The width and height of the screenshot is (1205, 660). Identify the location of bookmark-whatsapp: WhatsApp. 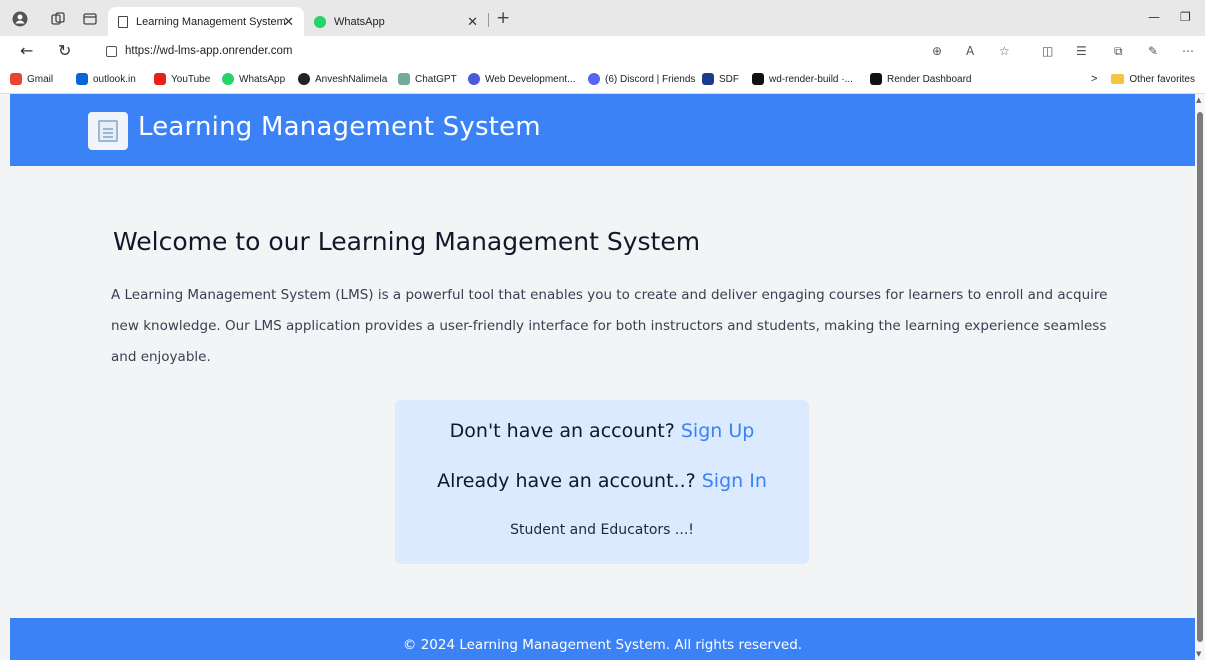
(253, 79).